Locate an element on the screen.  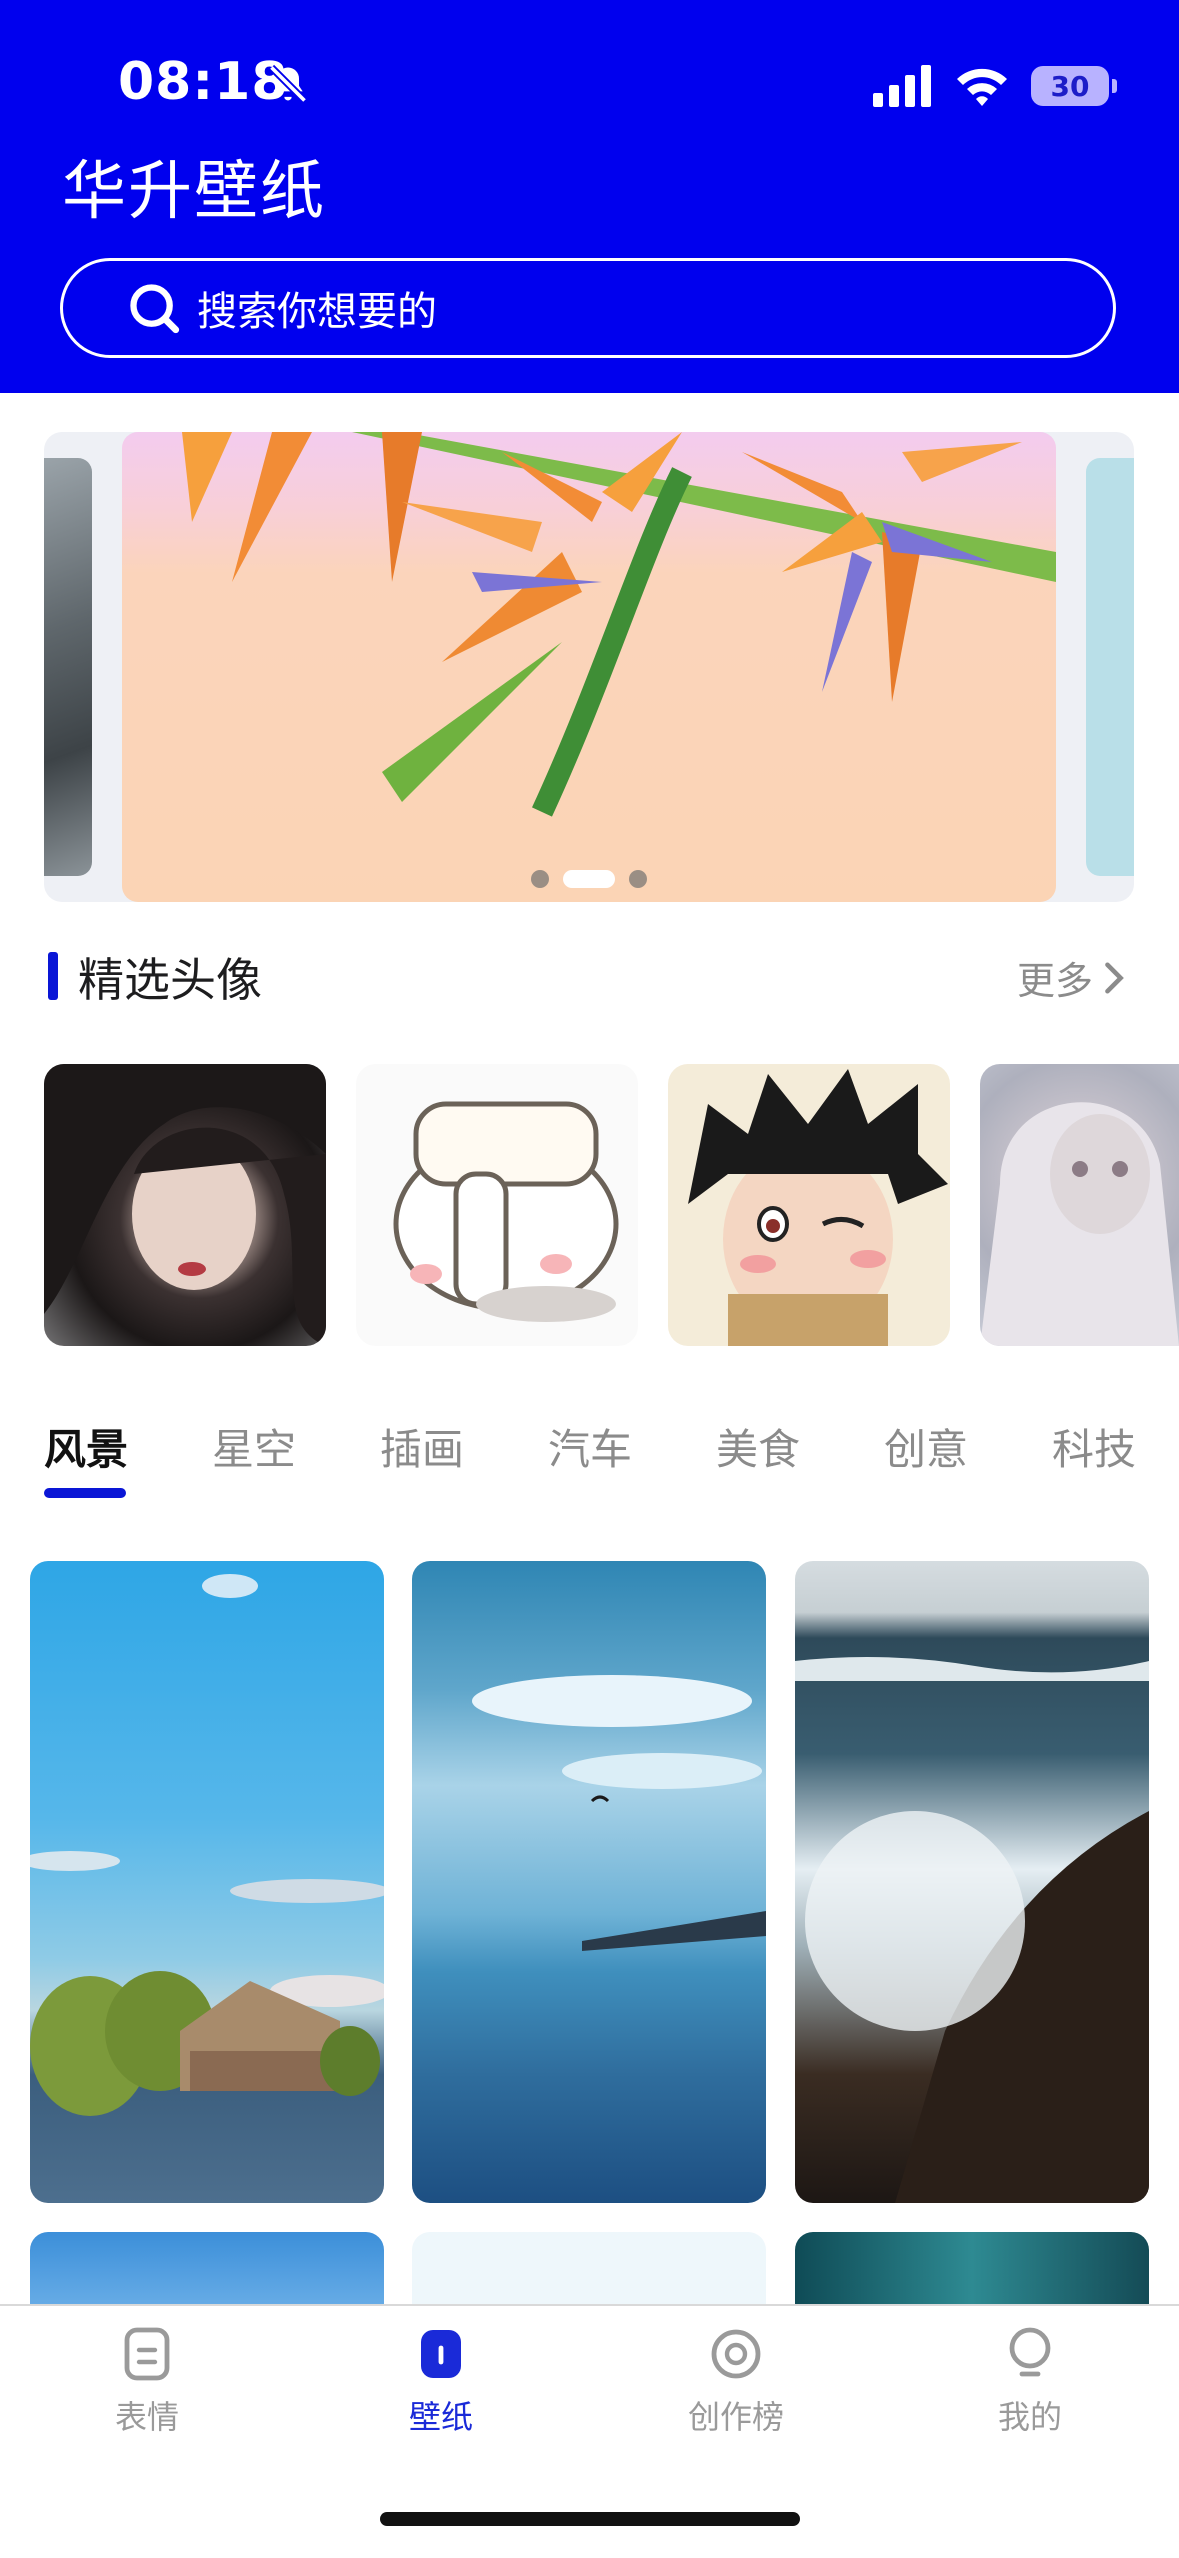
nav-item-emoji: 表情 is located at coordinates (147, 2382).